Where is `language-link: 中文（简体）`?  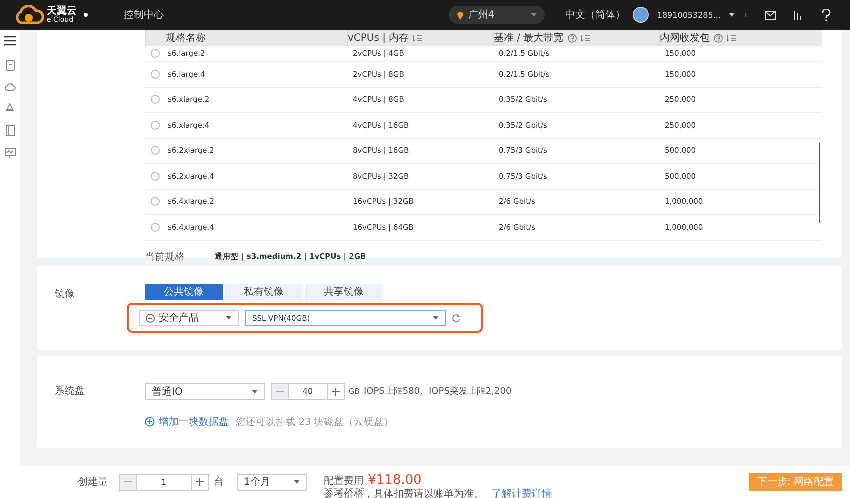
language-link: 中文（简体） is located at coordinates (595, 15).